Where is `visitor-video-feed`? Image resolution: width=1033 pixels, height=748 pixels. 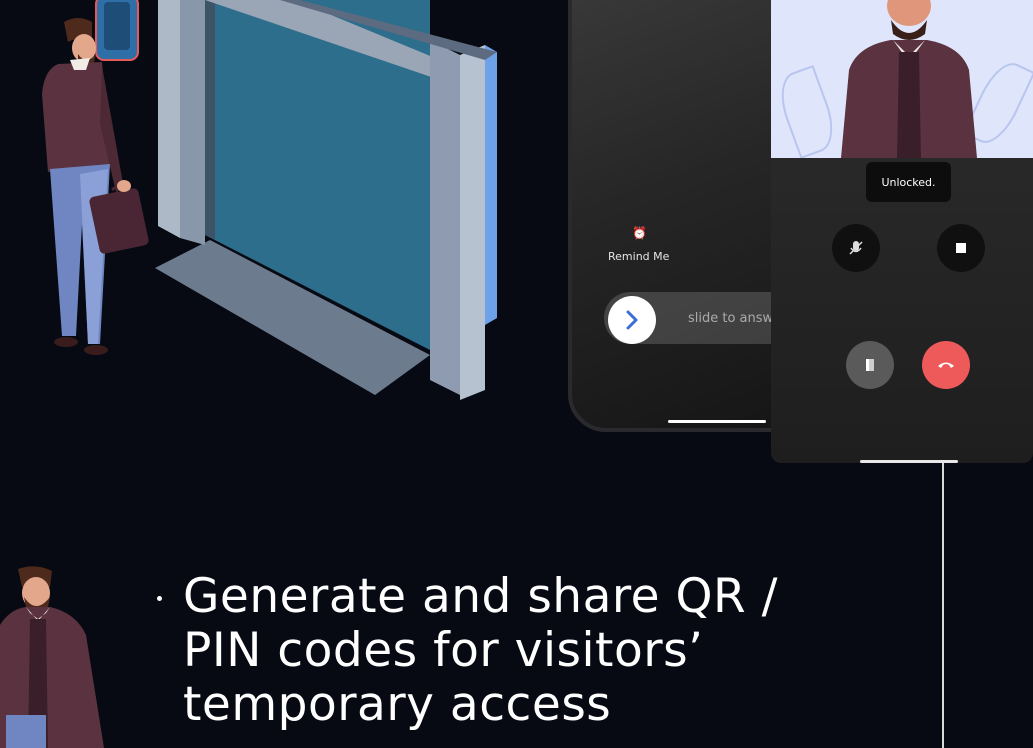 visitor-video-feed is located at coordinates (902, 79).